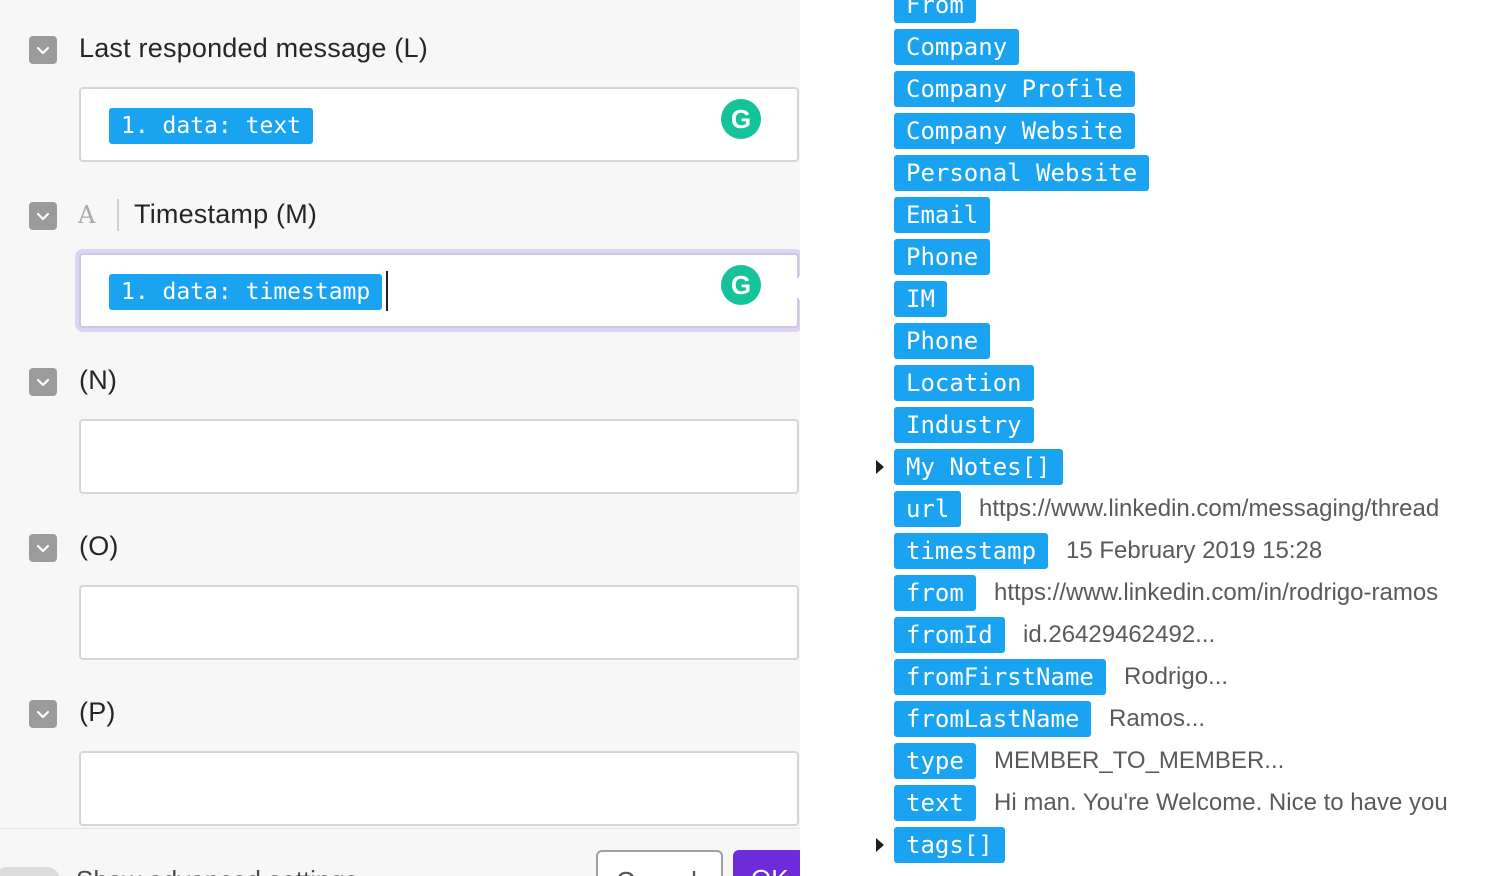  What do you see at coordinates (226, 214) in the screenshot?
I see `field-label: Timestamp (M)` at bounding box center [226, 214].